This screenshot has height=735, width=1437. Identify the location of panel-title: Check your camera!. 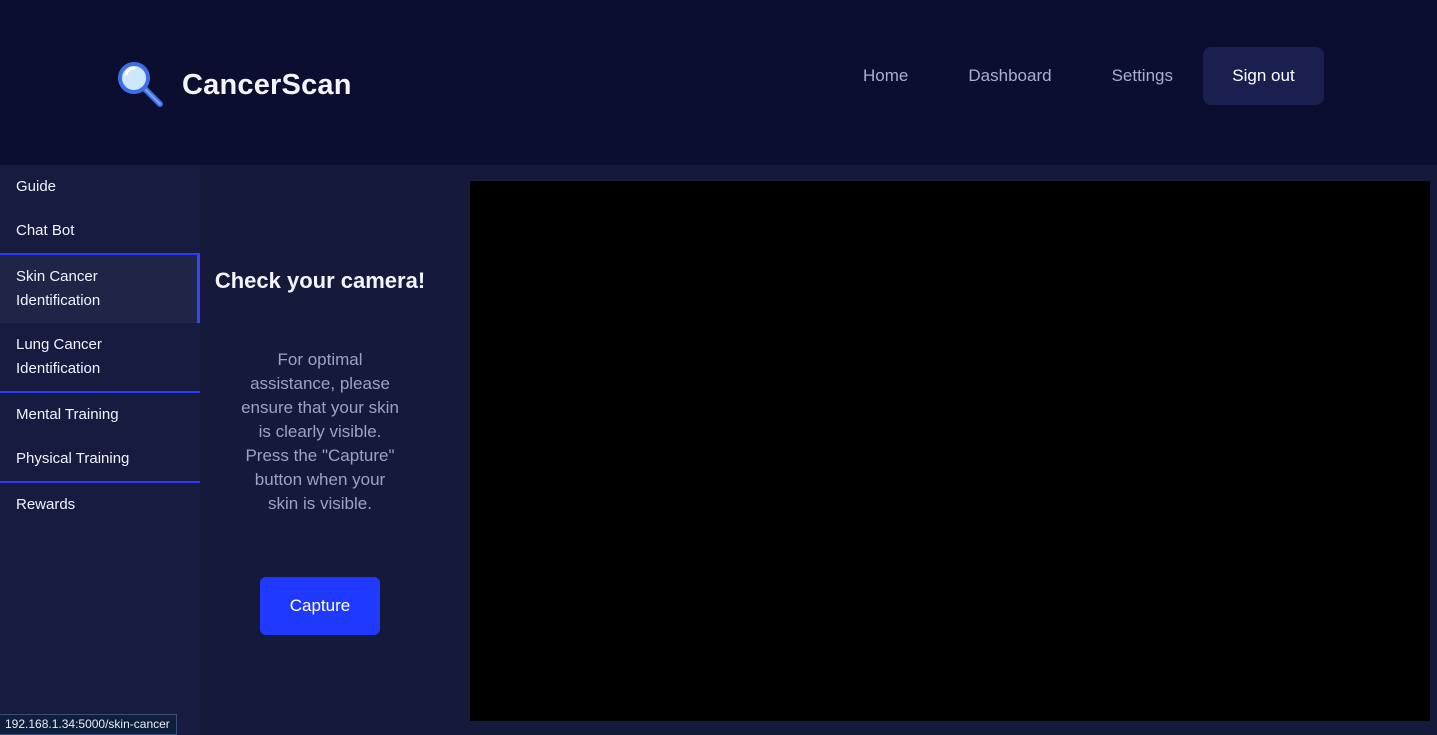
(320, 280).